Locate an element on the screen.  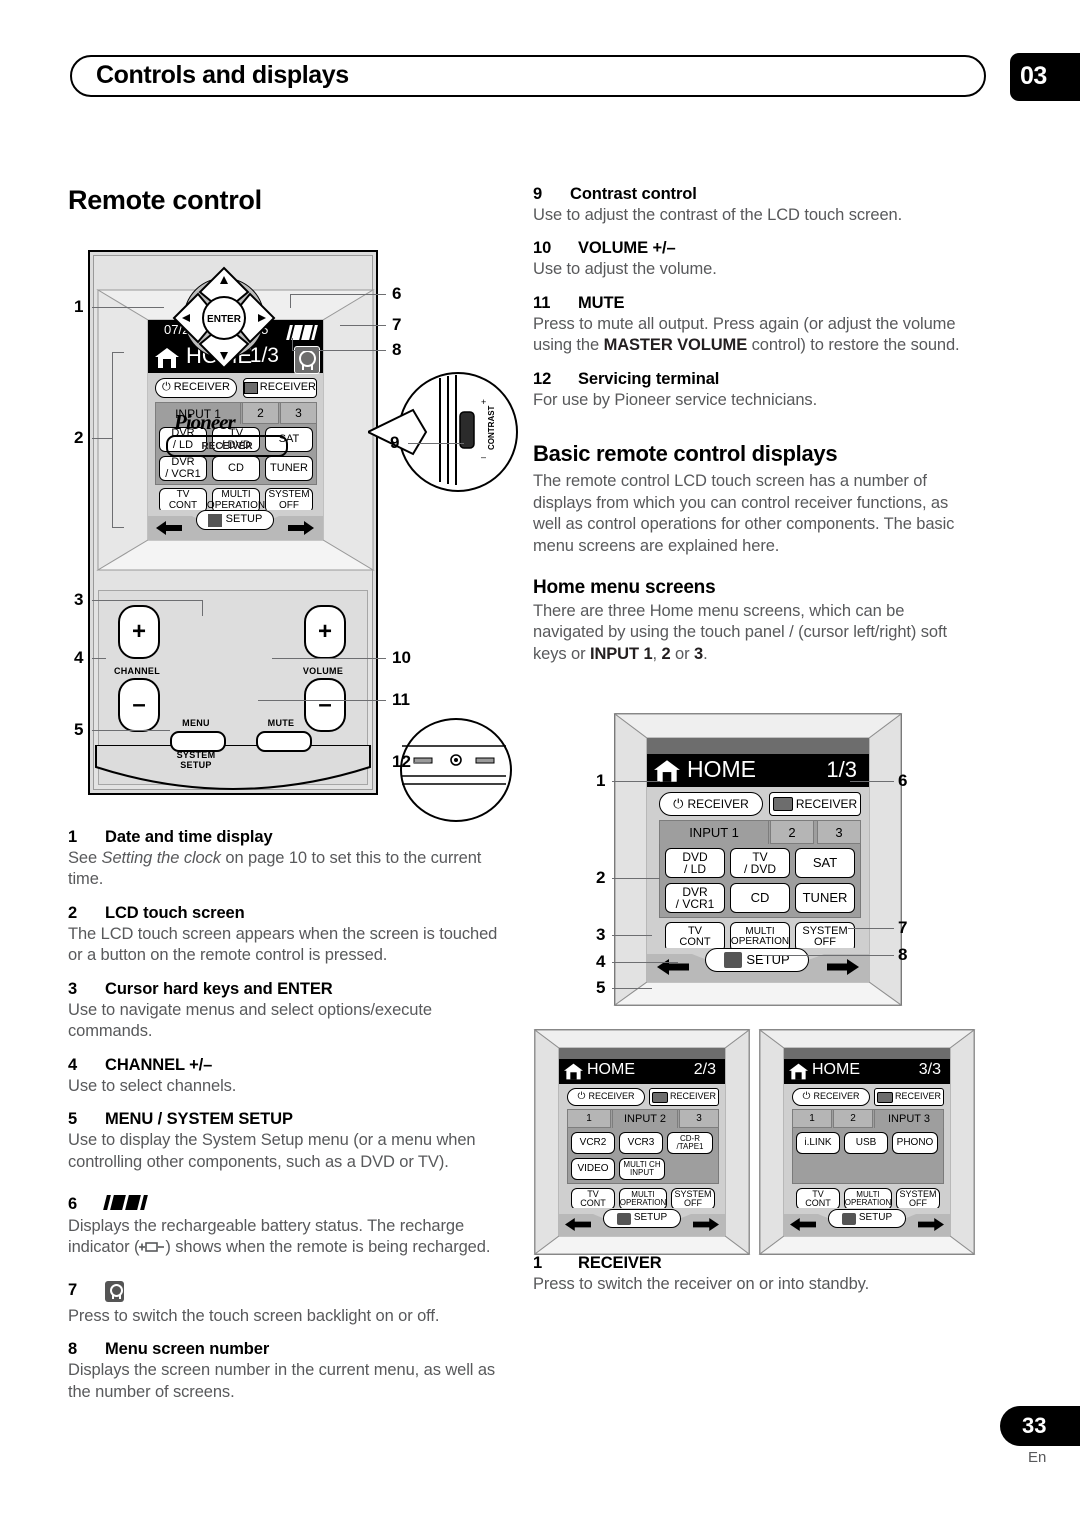
callout-10: 10 is located at coordinates (401, 657).